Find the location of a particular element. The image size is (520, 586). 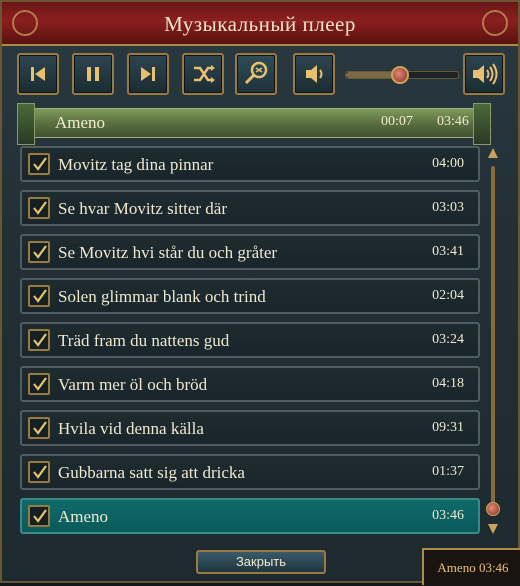

track-duration: 09:31 is located at coordinates (448, 427).